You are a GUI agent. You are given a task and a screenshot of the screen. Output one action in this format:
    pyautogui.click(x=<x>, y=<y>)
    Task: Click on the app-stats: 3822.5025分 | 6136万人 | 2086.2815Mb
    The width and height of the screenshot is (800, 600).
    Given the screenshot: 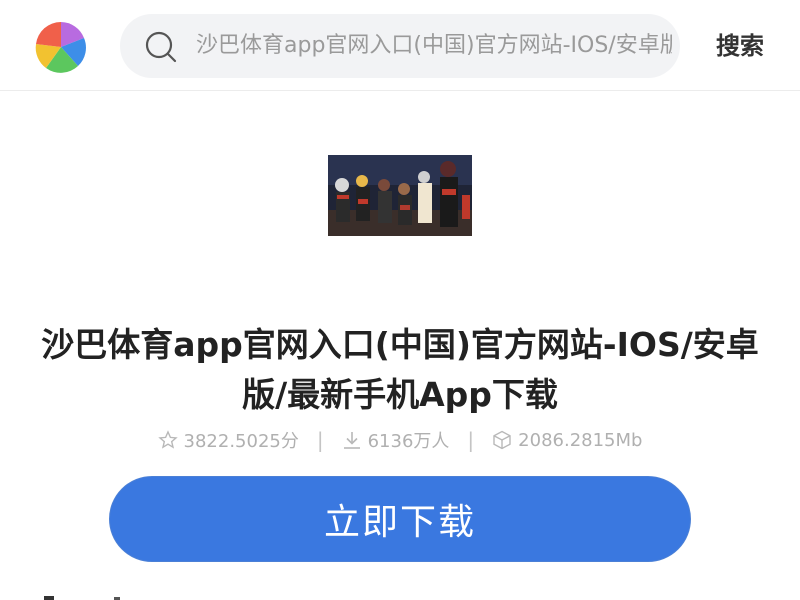 What is the action you would take?
    pyautogui.click(x=400, y=440)
    